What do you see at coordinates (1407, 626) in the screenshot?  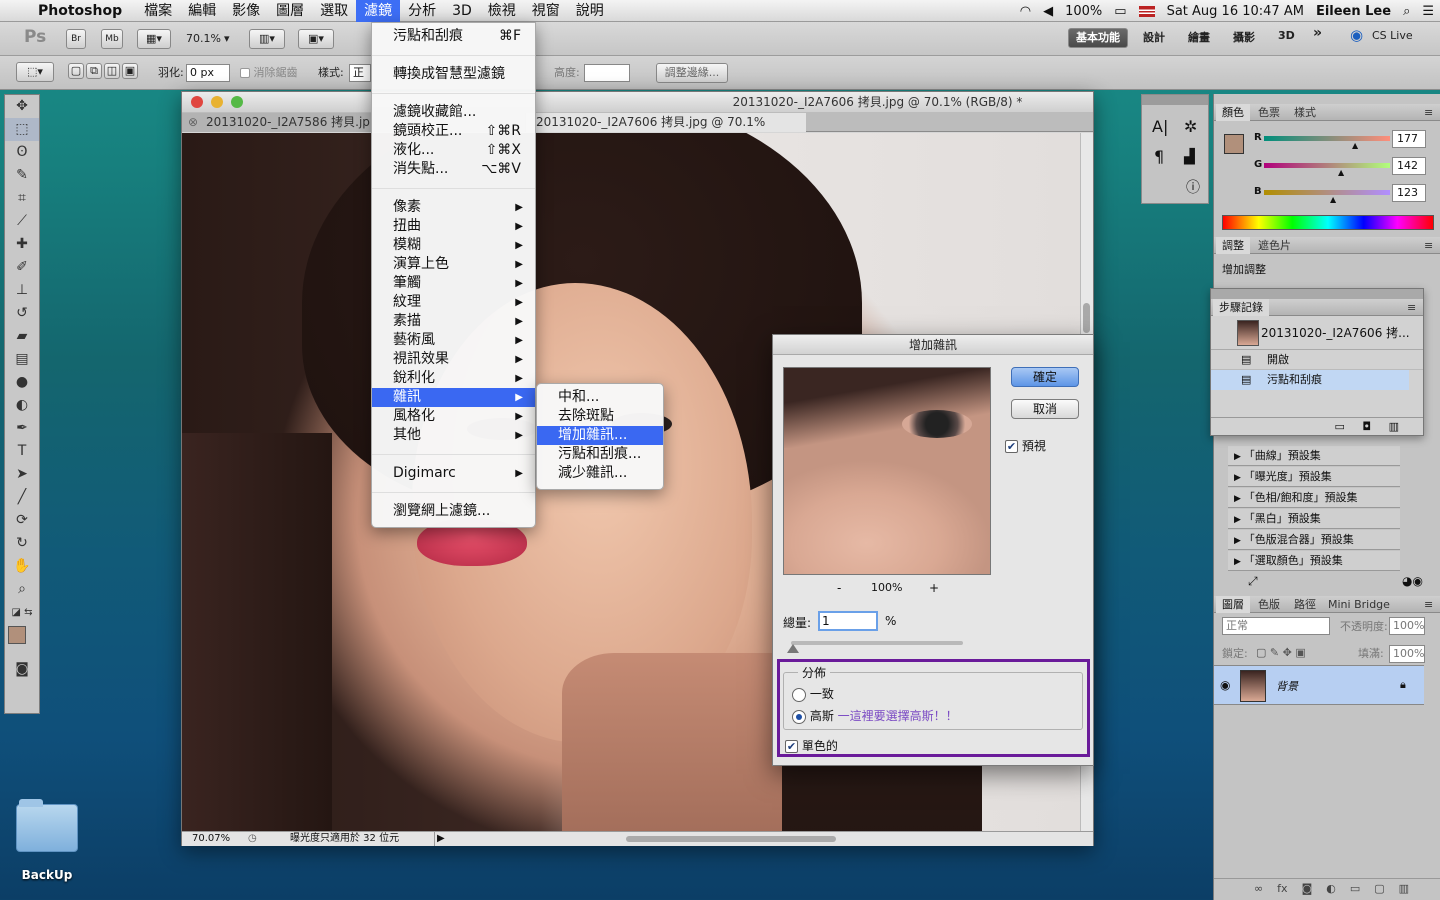 I see `opacity-input: 100%` at bounding box center [1407, 626].